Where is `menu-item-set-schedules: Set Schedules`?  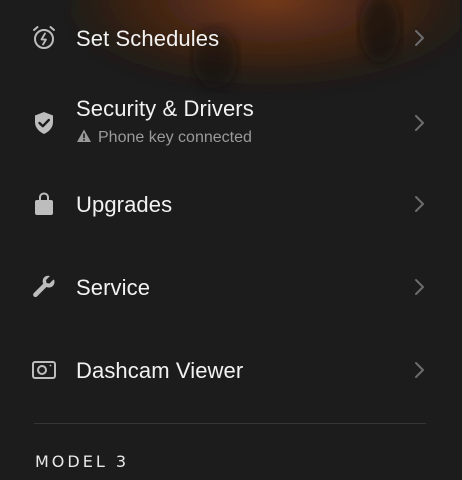 menu-item-set-schedules: Set Schedules is located at coordinates (231, 38).